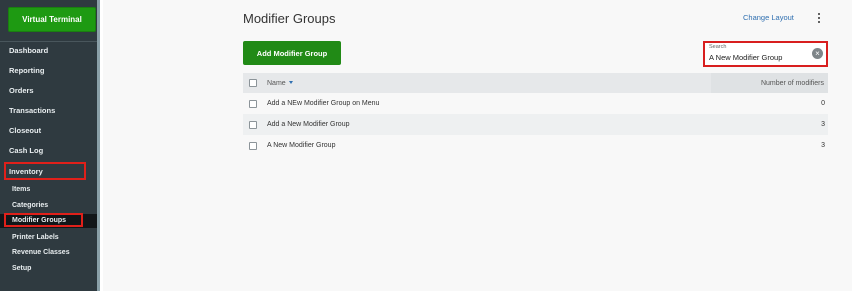 This screenshot has width=852, height=291. What do you see at coordinates (48, 91) in the screenshot?
I see `sidebar-item-orders: Orders` at bounding box center [48, 91].